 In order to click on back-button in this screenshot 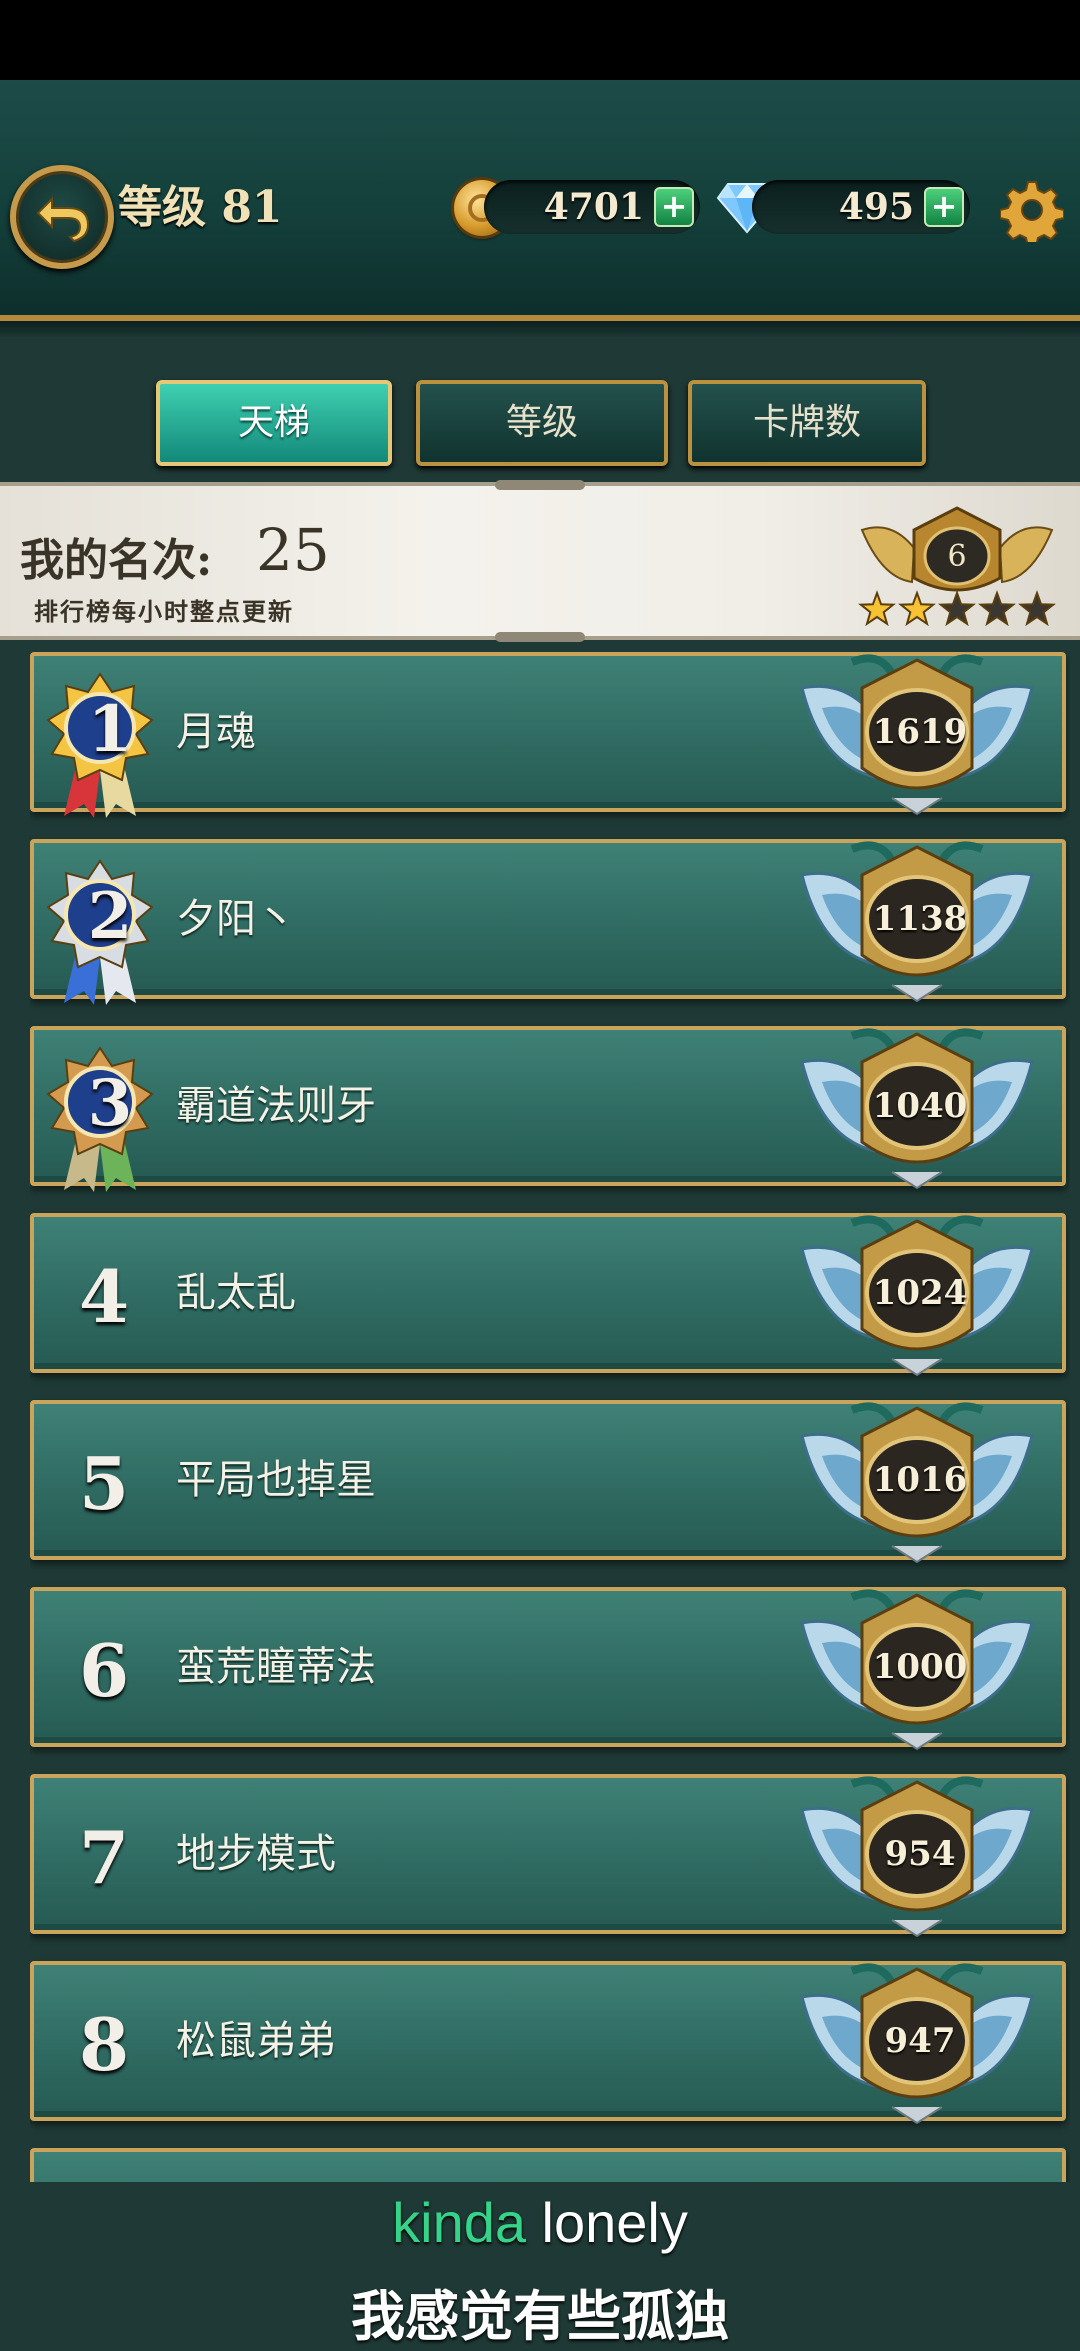, I will do `click(62, 217)`.